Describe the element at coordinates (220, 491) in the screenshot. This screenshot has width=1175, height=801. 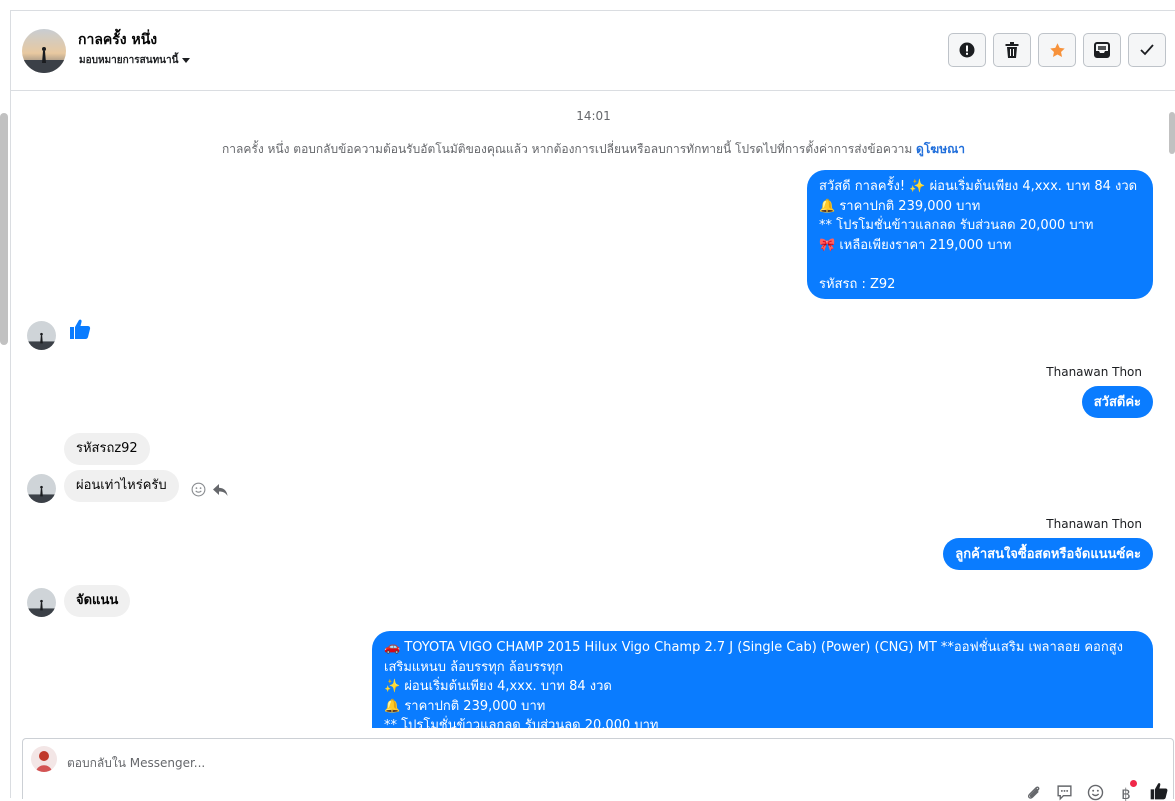
I see `reply-icon` at that location.